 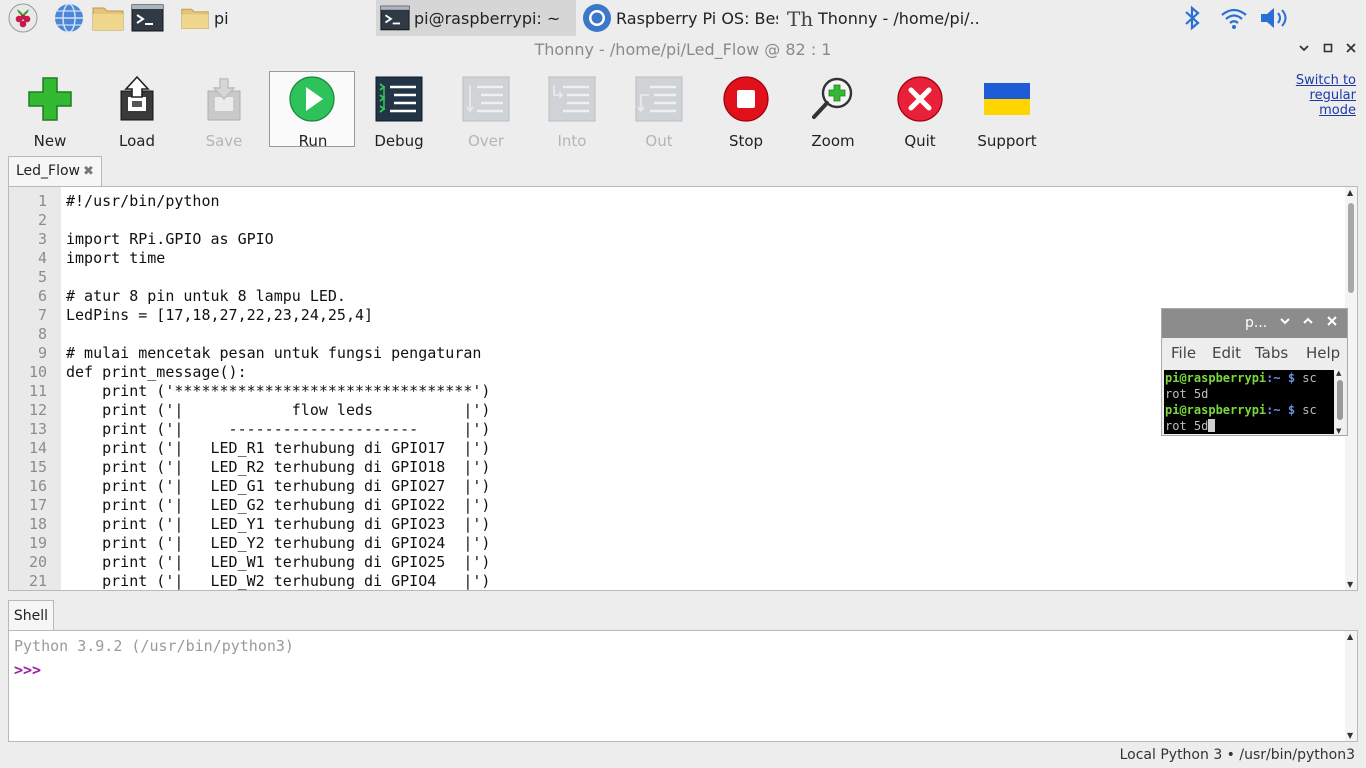 I want to click on code-line: #!/usr/bin/python, so click(x=143, y=201).